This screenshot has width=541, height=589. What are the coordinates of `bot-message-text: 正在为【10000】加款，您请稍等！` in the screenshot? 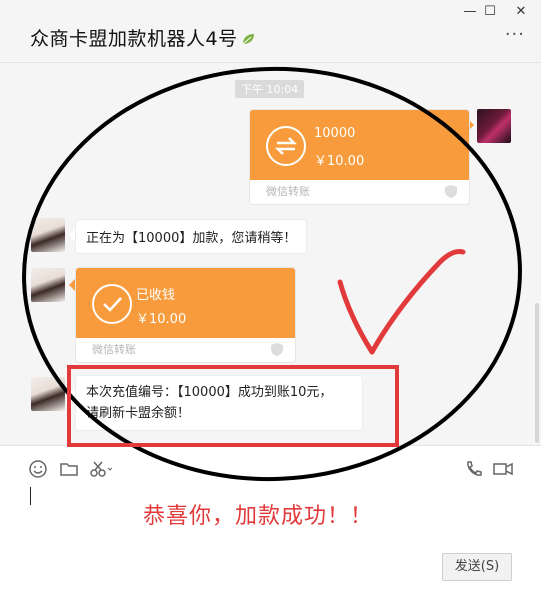 It's located at (191, 238).